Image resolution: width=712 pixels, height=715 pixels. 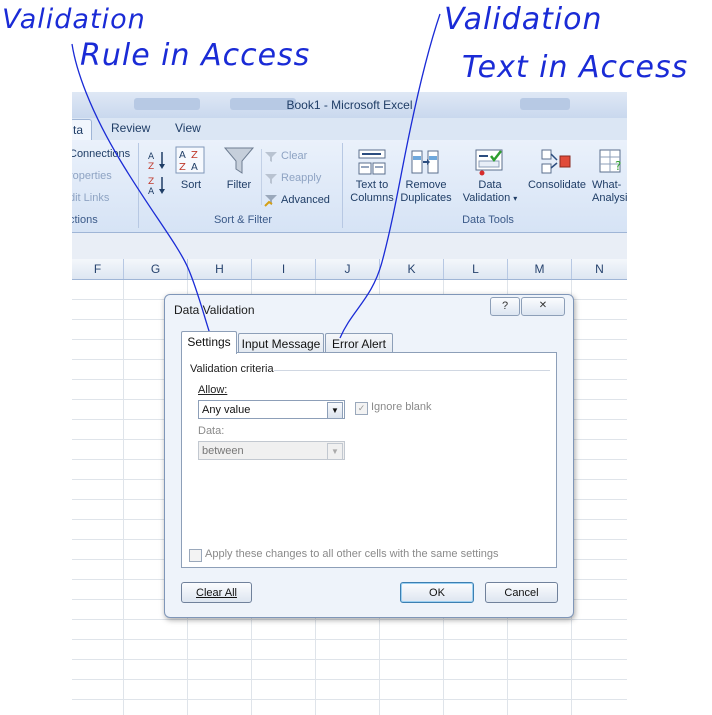 I want to click on annotation-validation-right: Validation, so click(x=523, y=19).